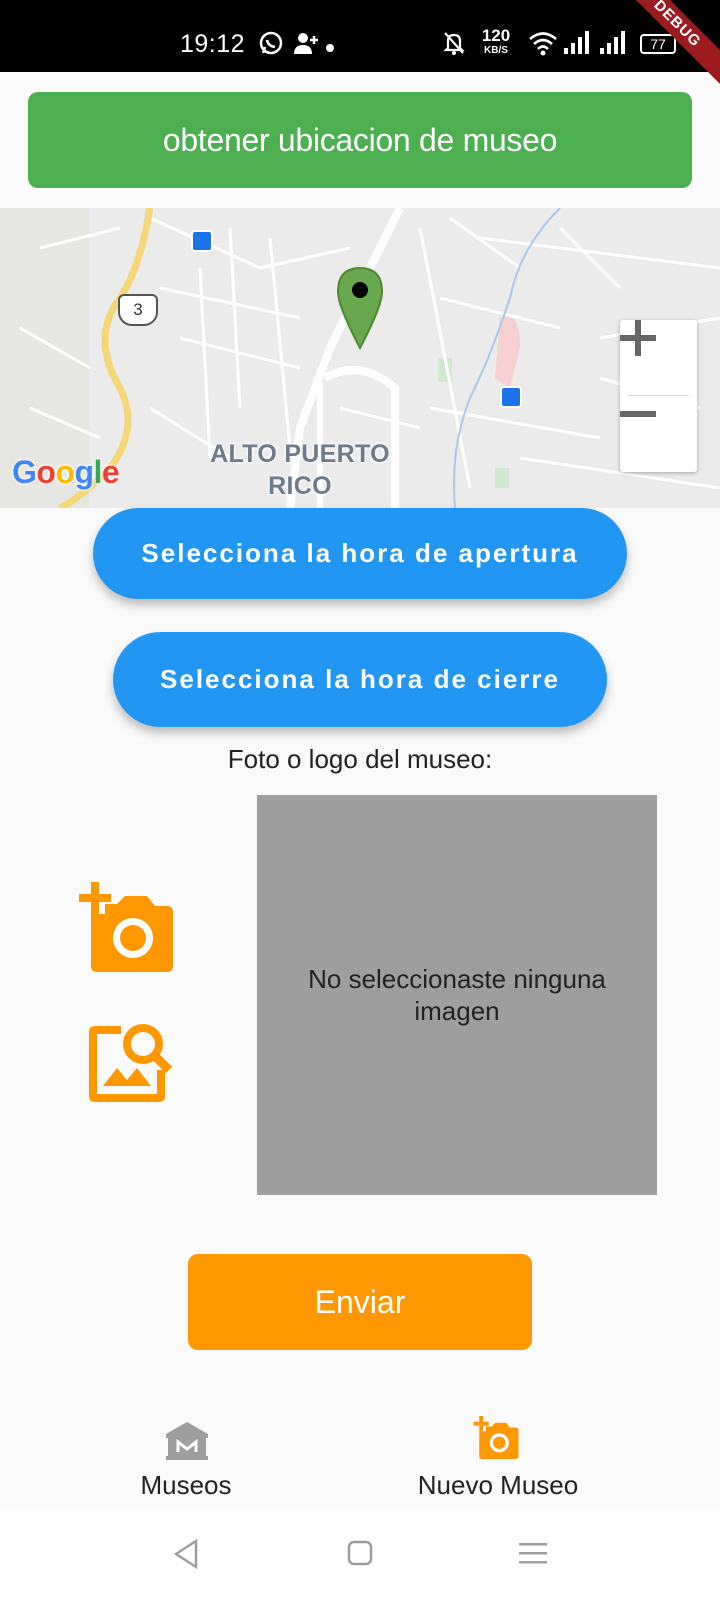  I want to click on net-speed-value: 120, so click(496, 35).